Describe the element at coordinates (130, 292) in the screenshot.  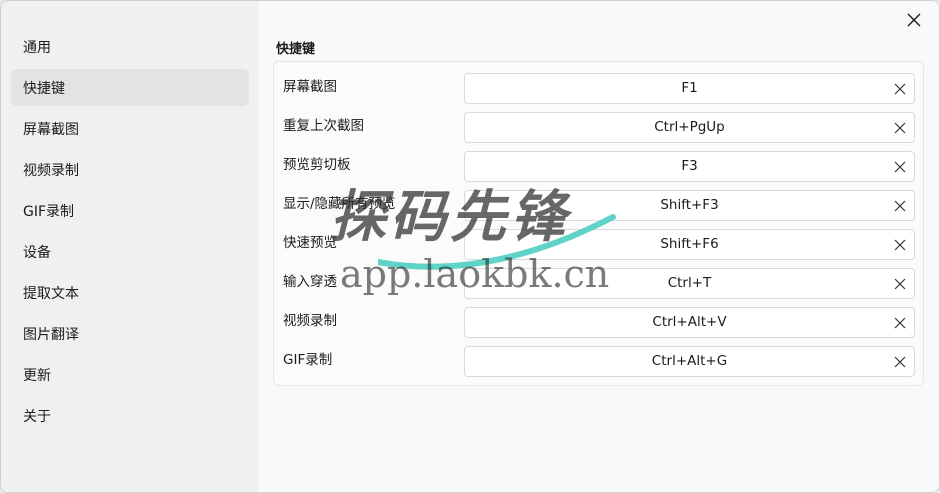
I see `sidebar-item-extract-text: 提取文本` at that location.